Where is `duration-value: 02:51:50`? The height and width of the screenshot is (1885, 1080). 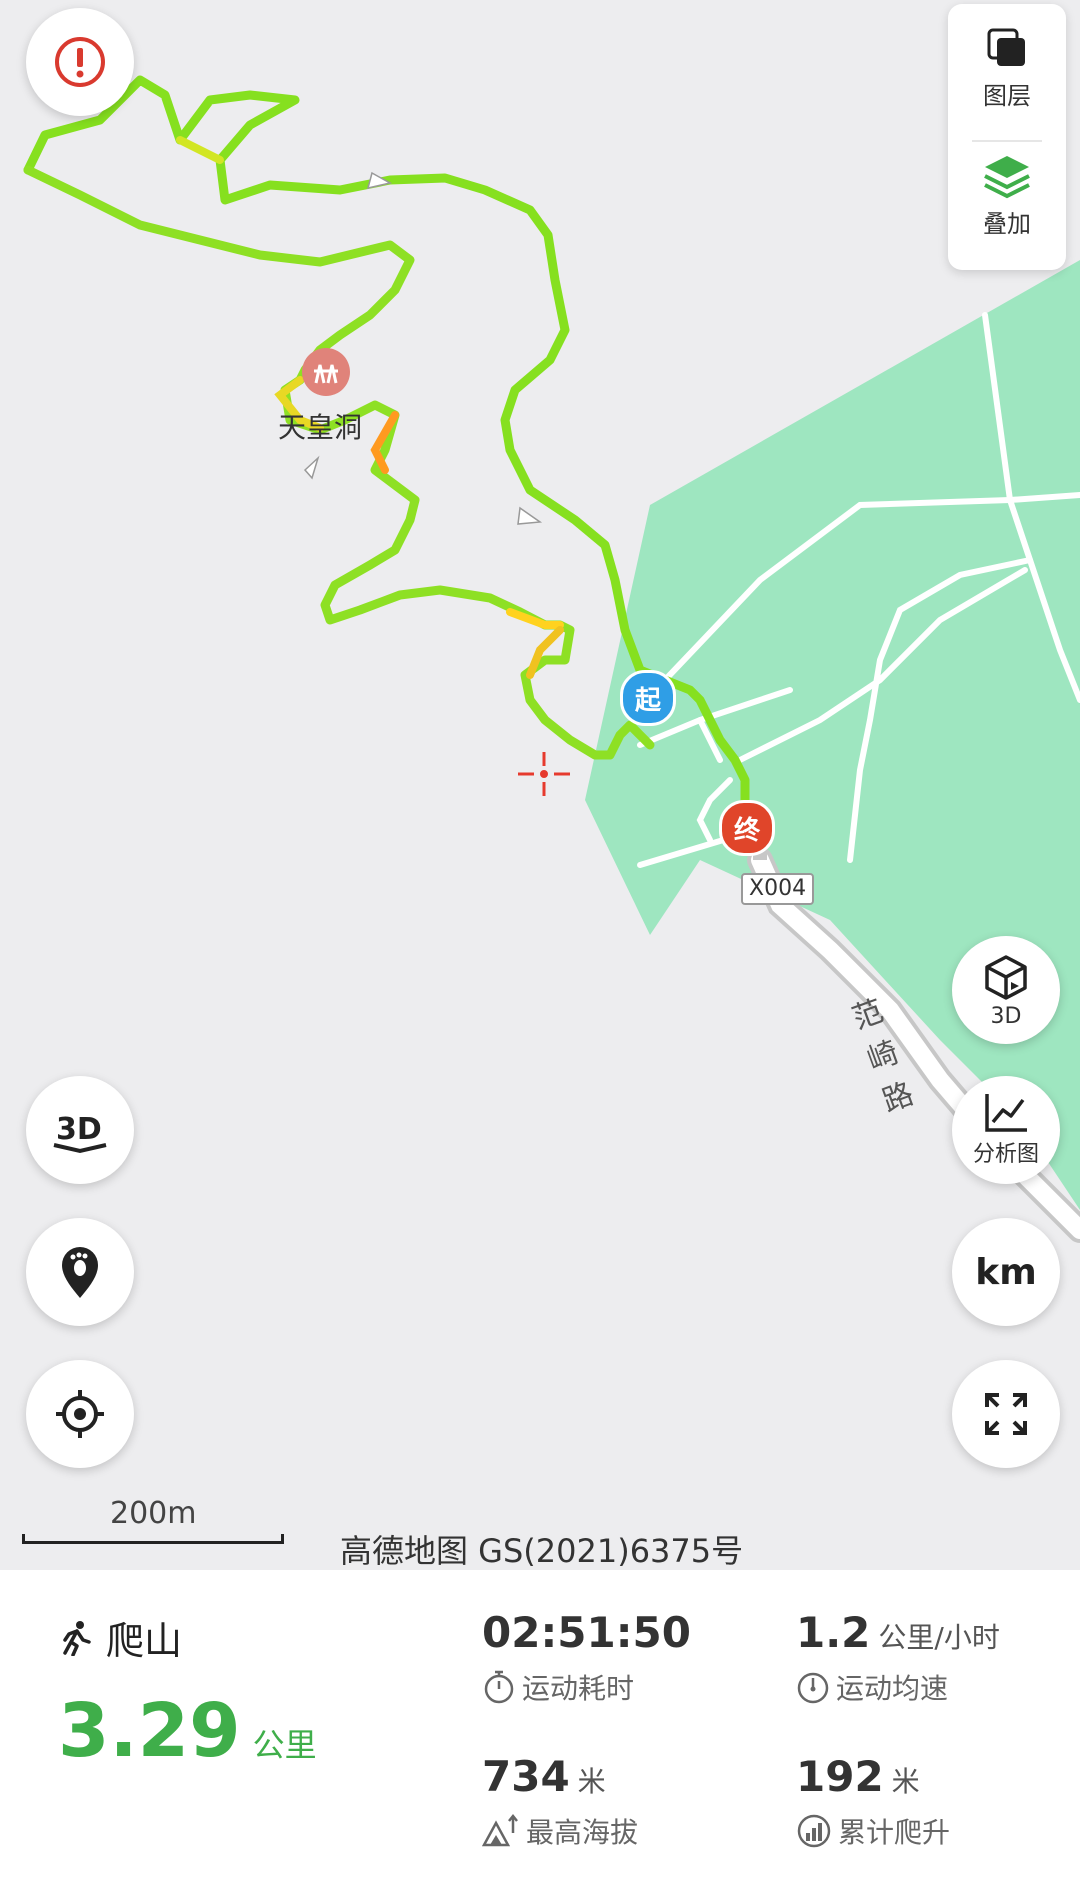 duration-value: 02:51:50 is located at coordinates (586, 1632).